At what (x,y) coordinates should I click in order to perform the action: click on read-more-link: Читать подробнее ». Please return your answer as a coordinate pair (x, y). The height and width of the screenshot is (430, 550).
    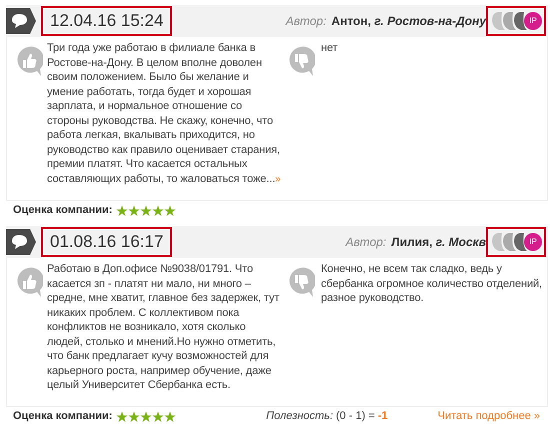
    Looking at the image, I should click on (489, 416).